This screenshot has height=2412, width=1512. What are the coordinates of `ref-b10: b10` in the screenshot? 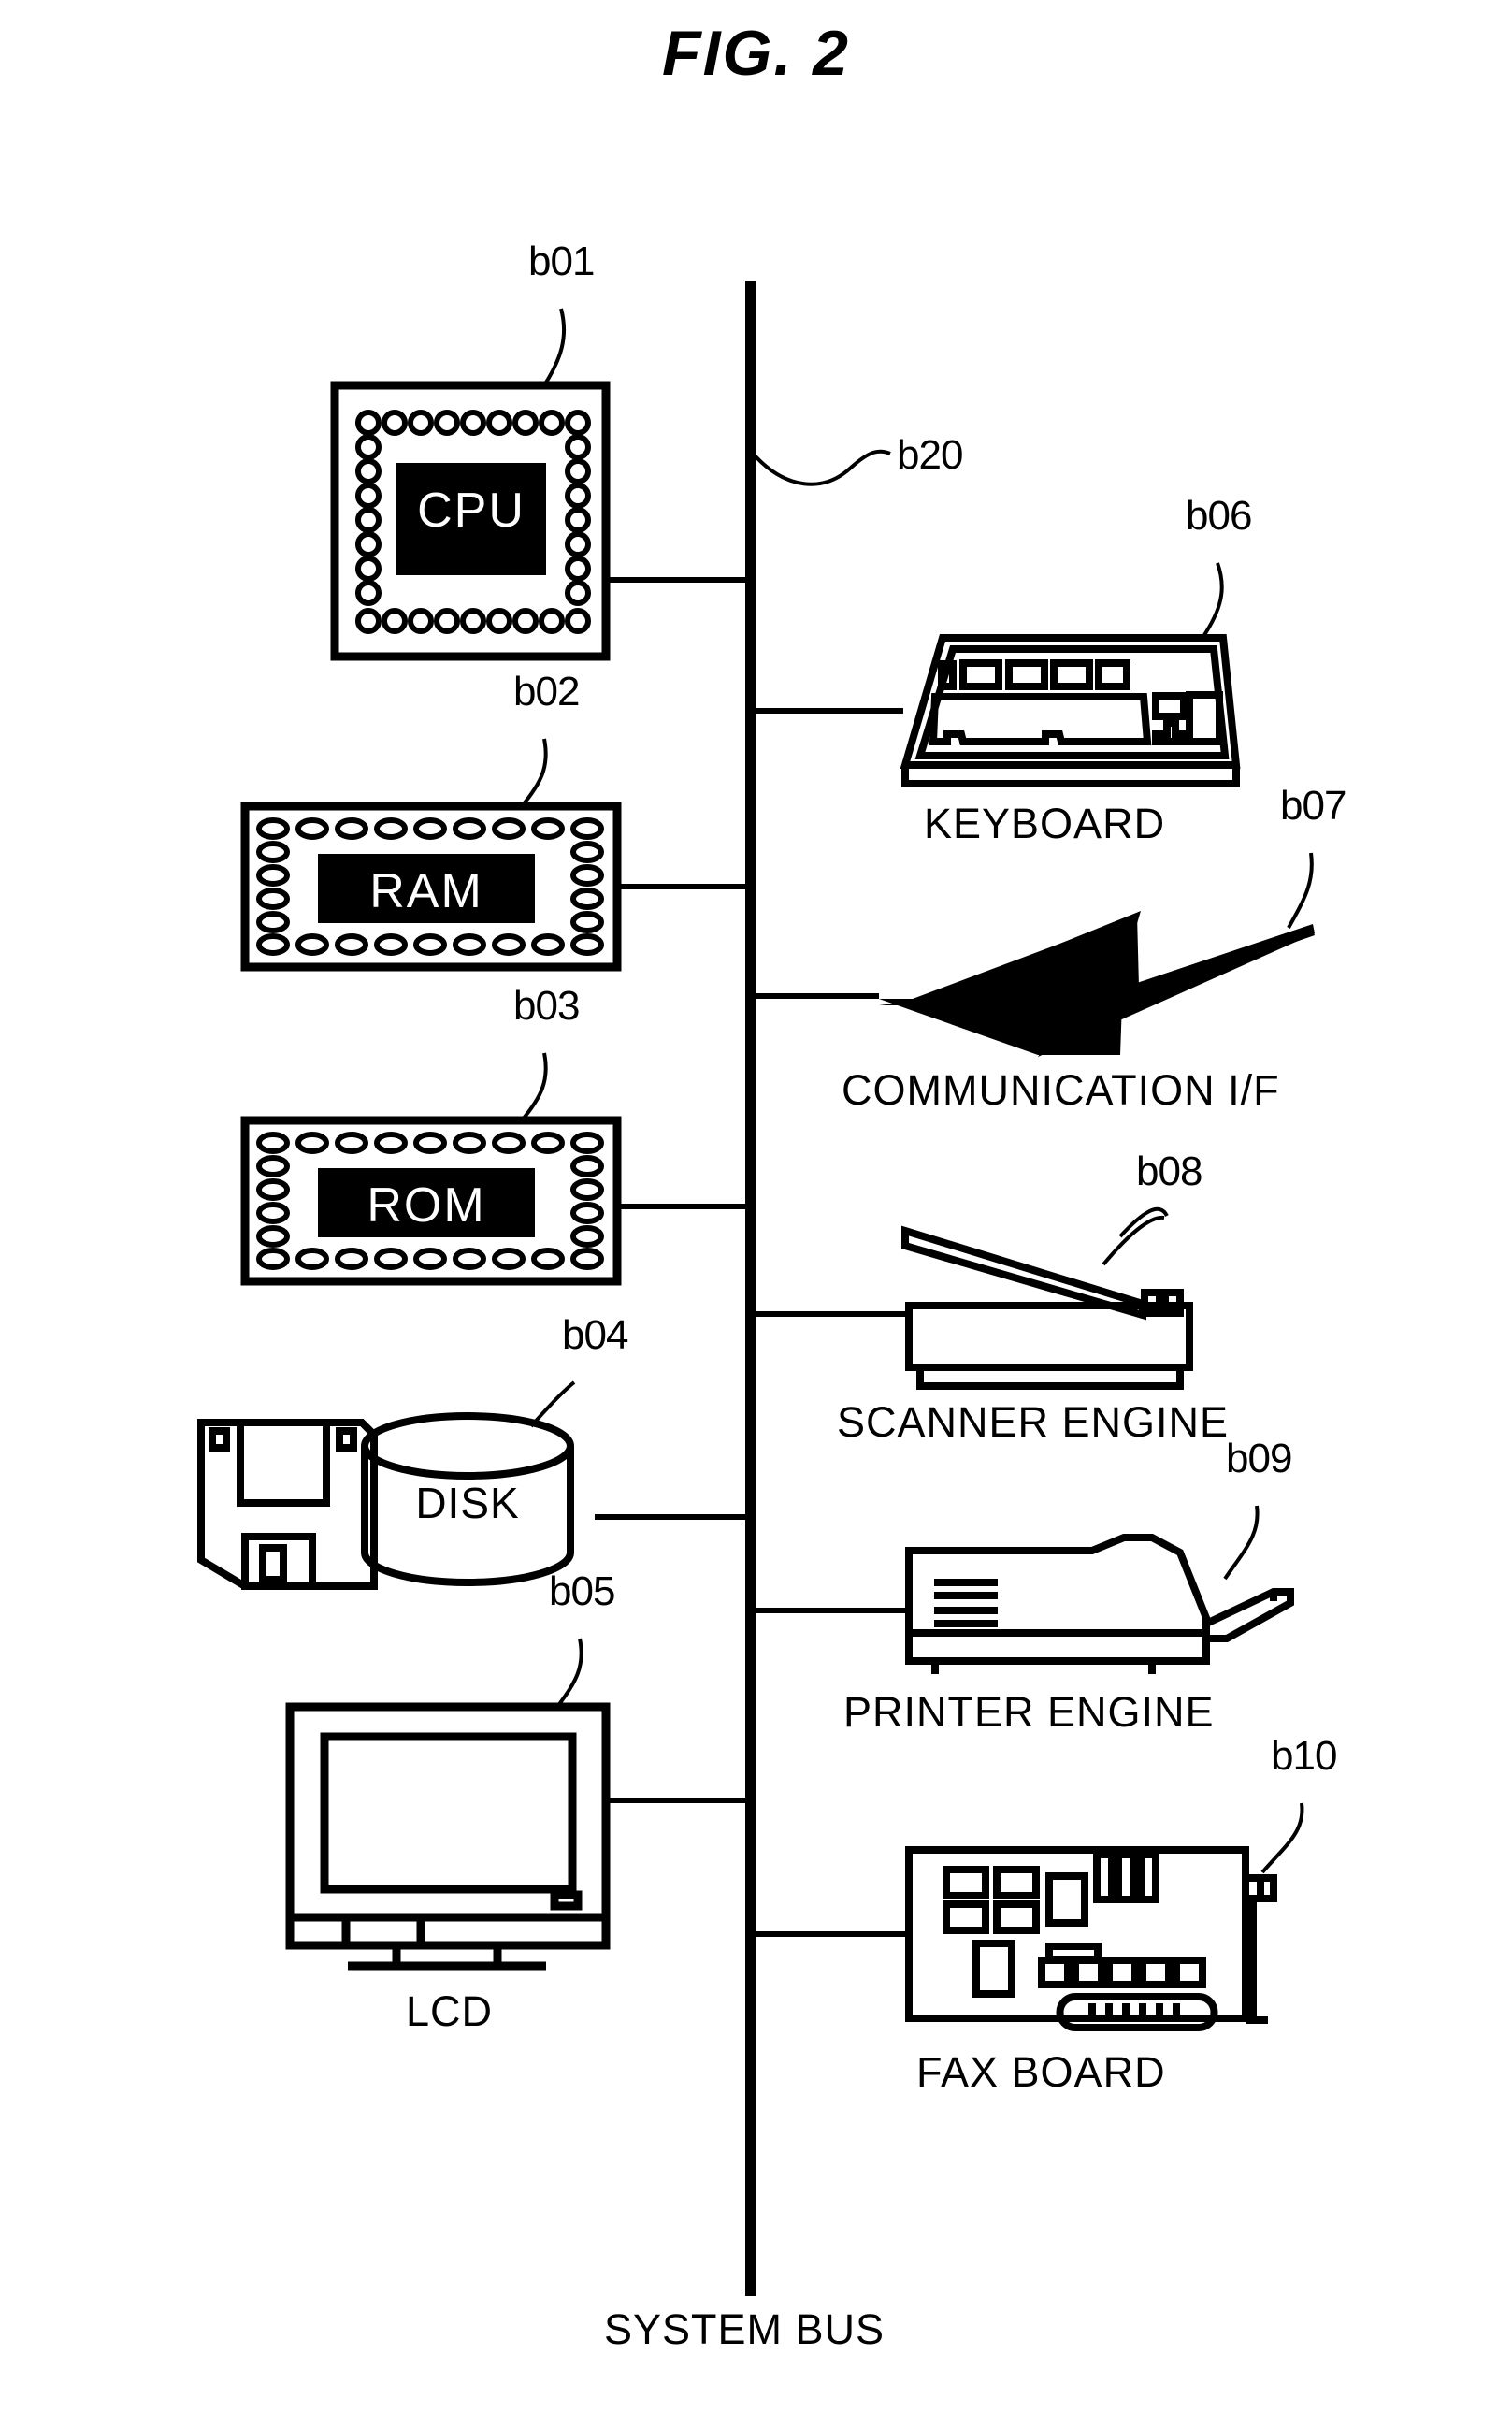 It's located at (1304, 1756).